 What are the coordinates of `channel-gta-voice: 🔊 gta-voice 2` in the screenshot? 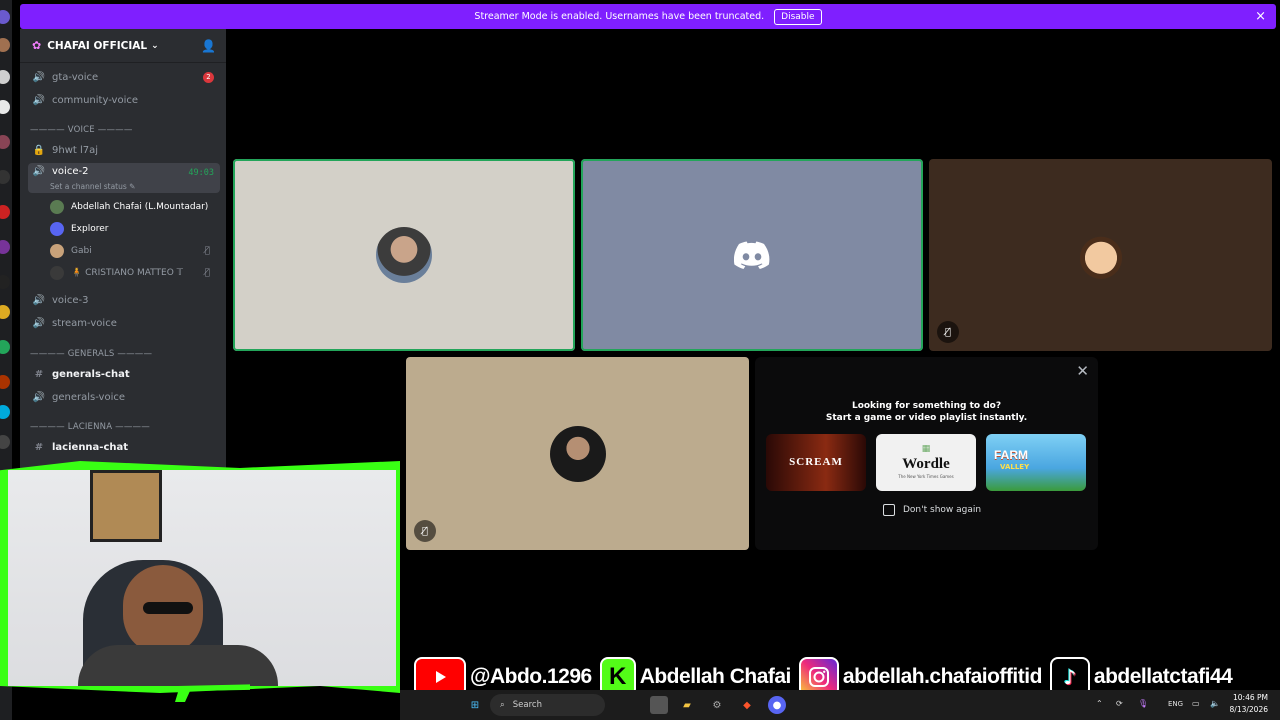 It's located at (124, 77).